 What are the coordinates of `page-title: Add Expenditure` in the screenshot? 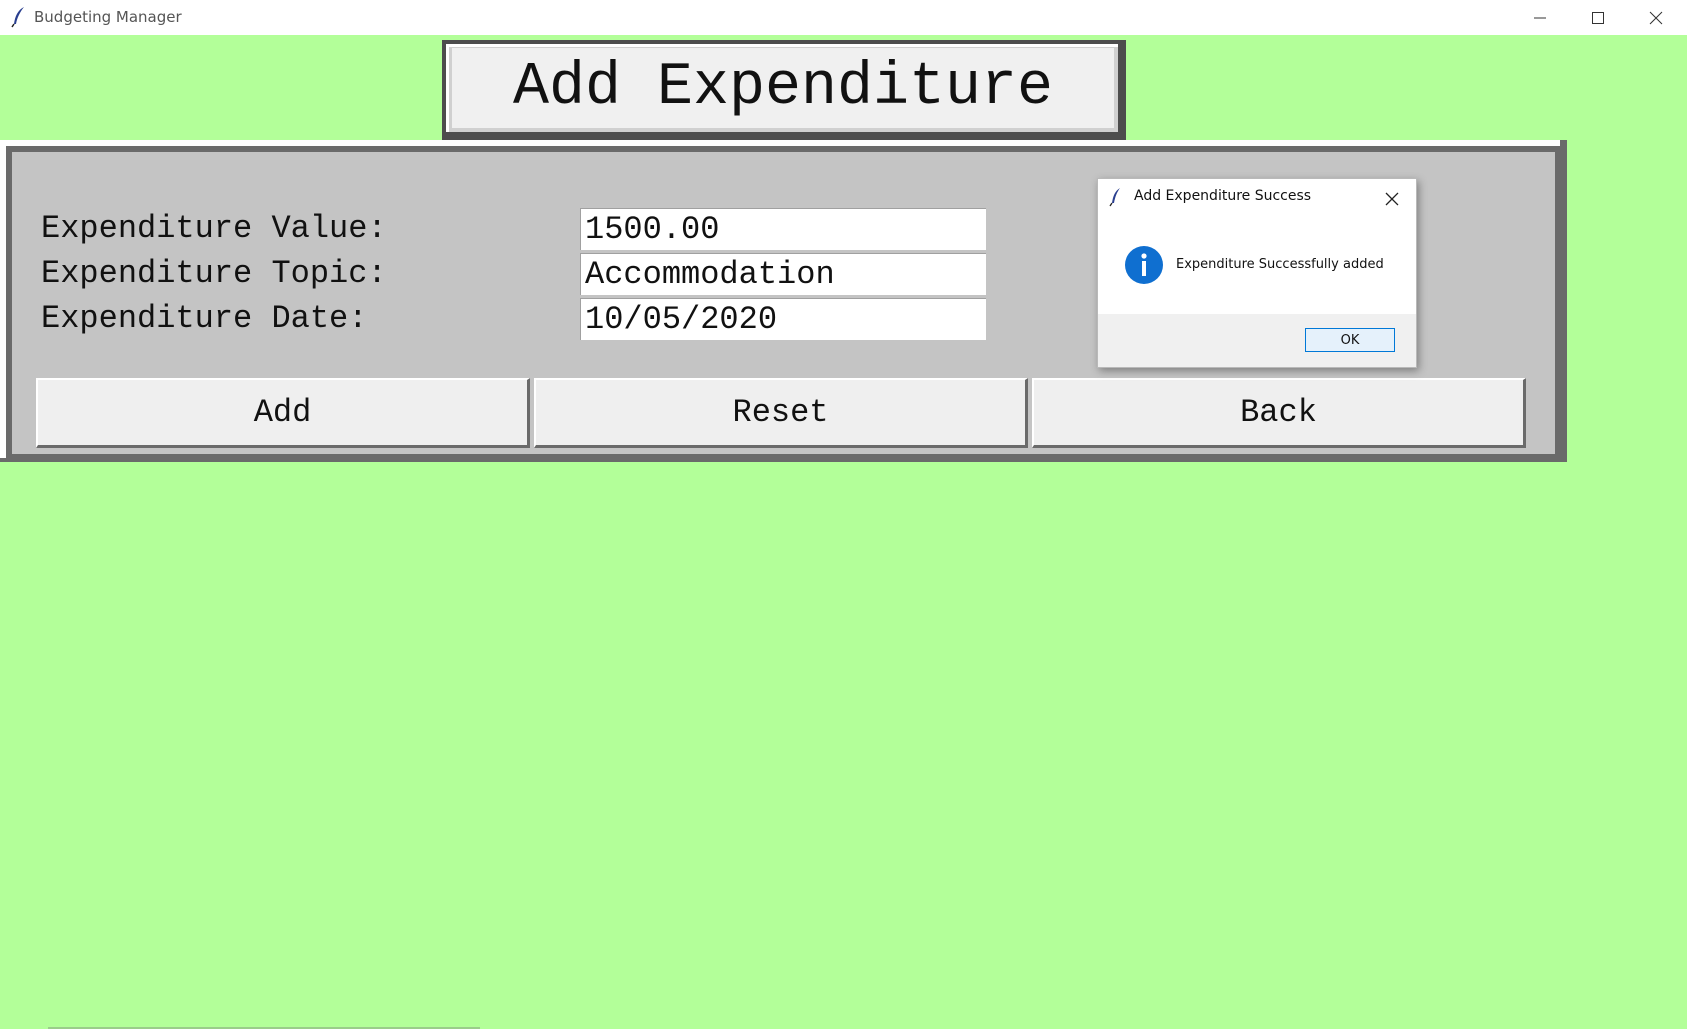 It's located at (783, 88).